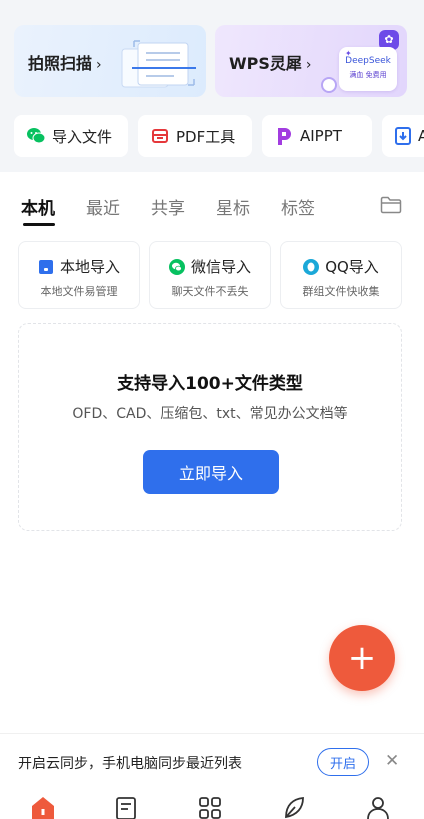  Describe the element at coordinates (210, 384) in the screenshot. I see `drop-zone-title: 支持导入100+文件类型` at that location.